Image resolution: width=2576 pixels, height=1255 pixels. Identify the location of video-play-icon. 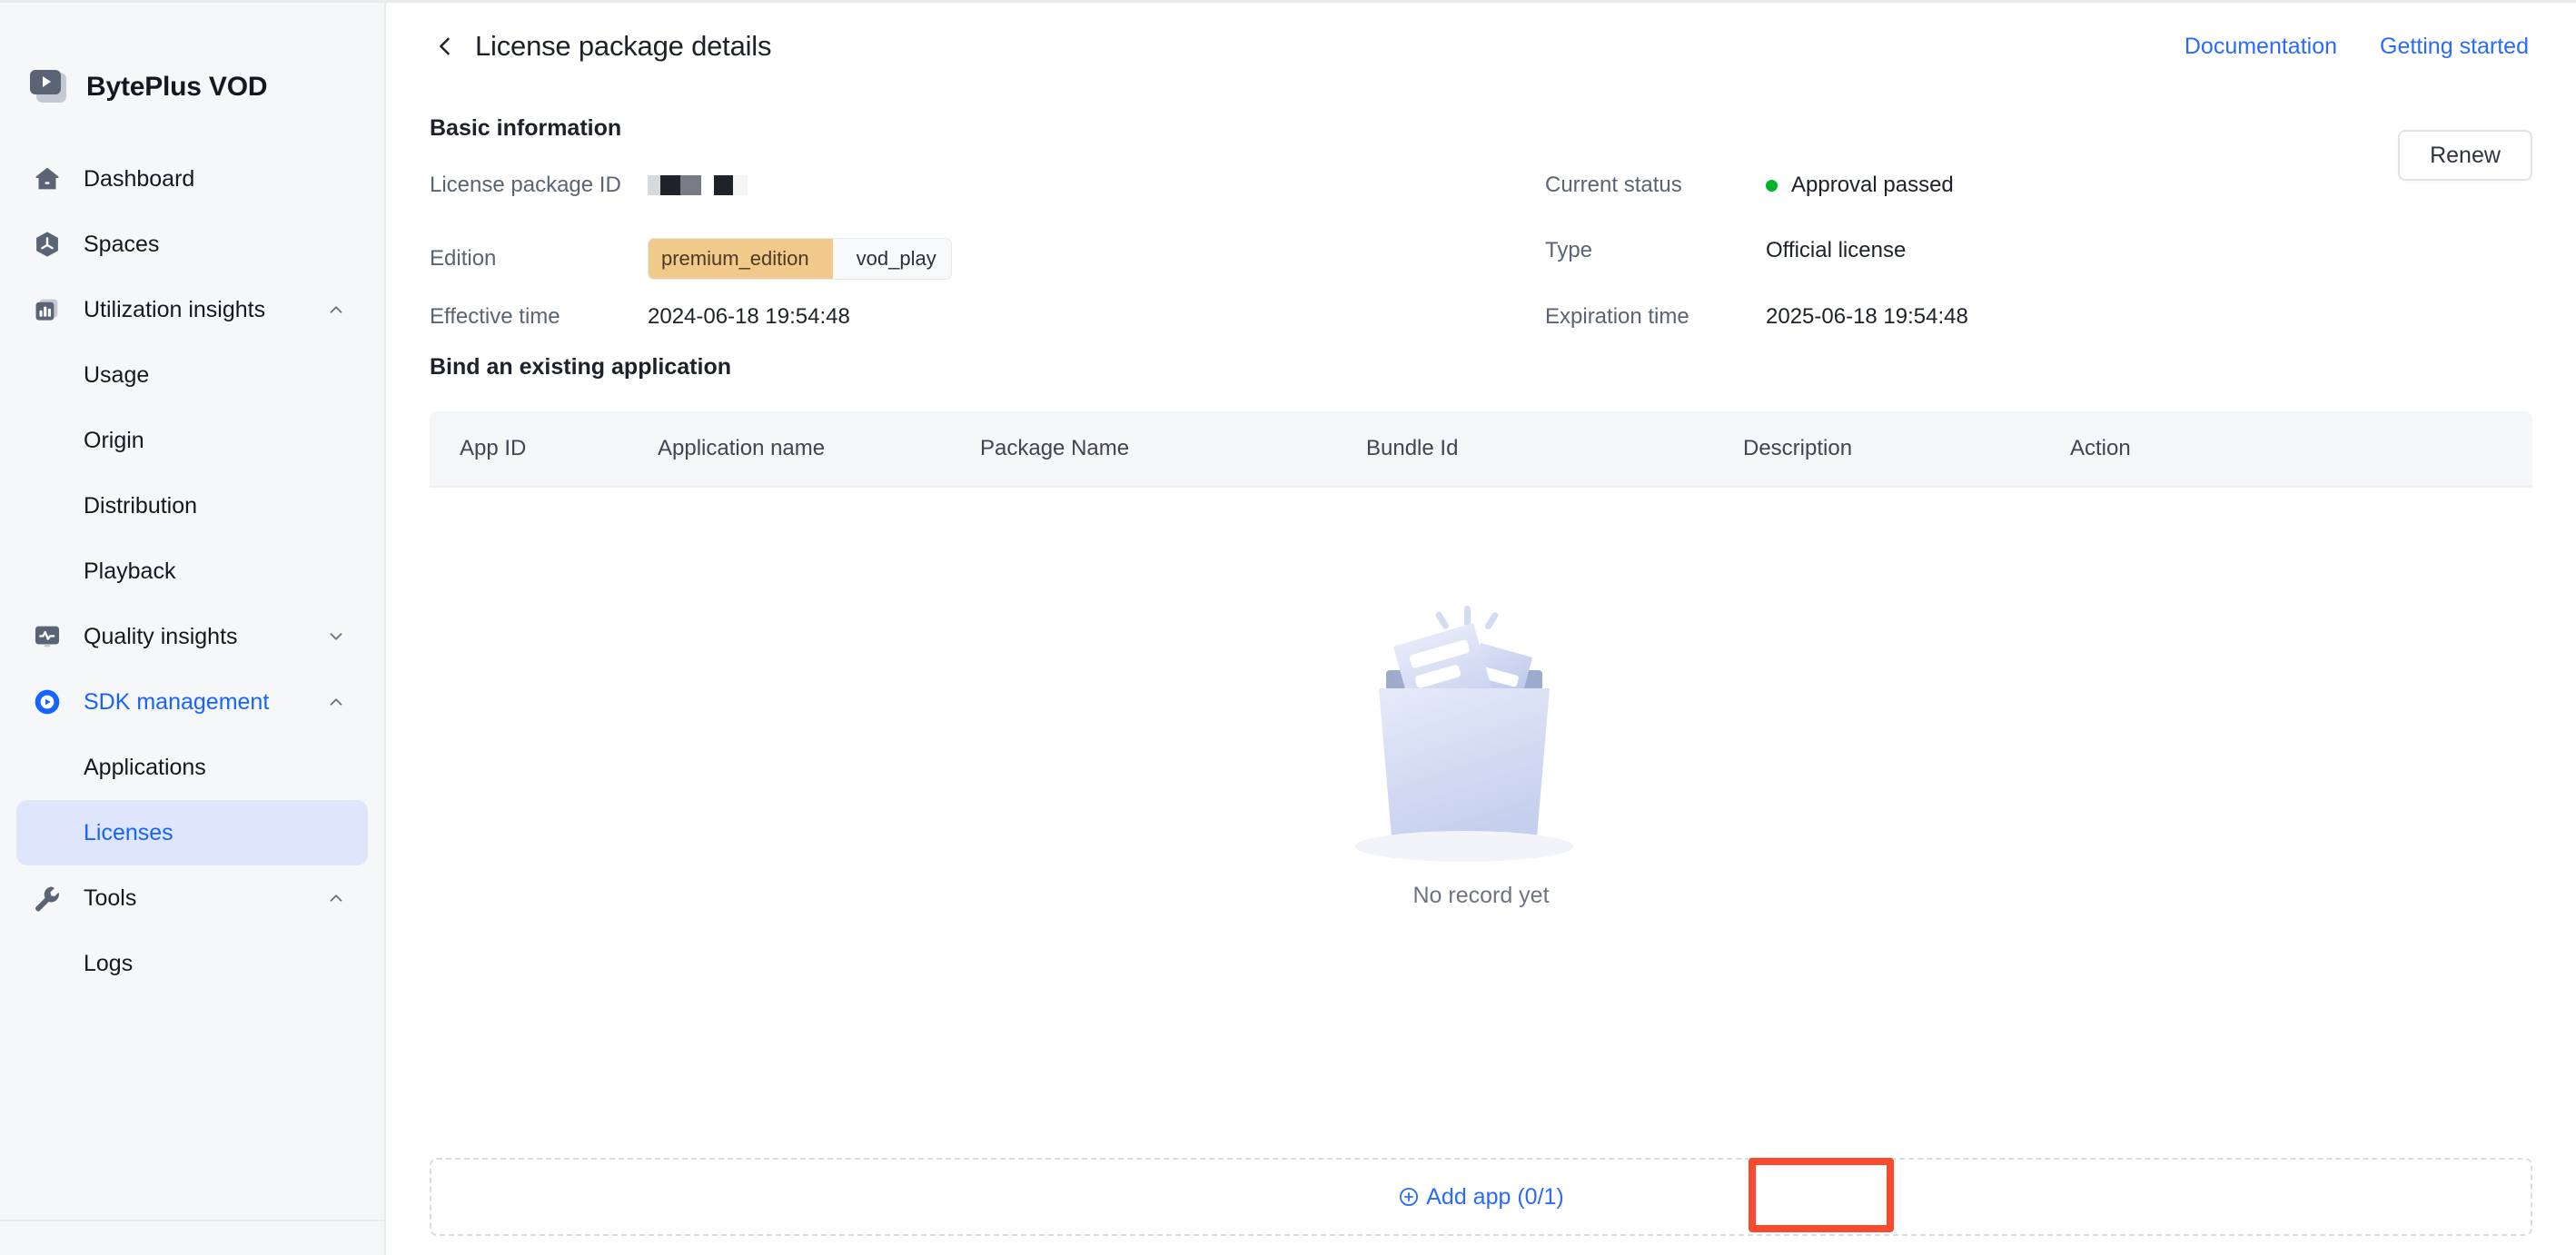
(48, 87).